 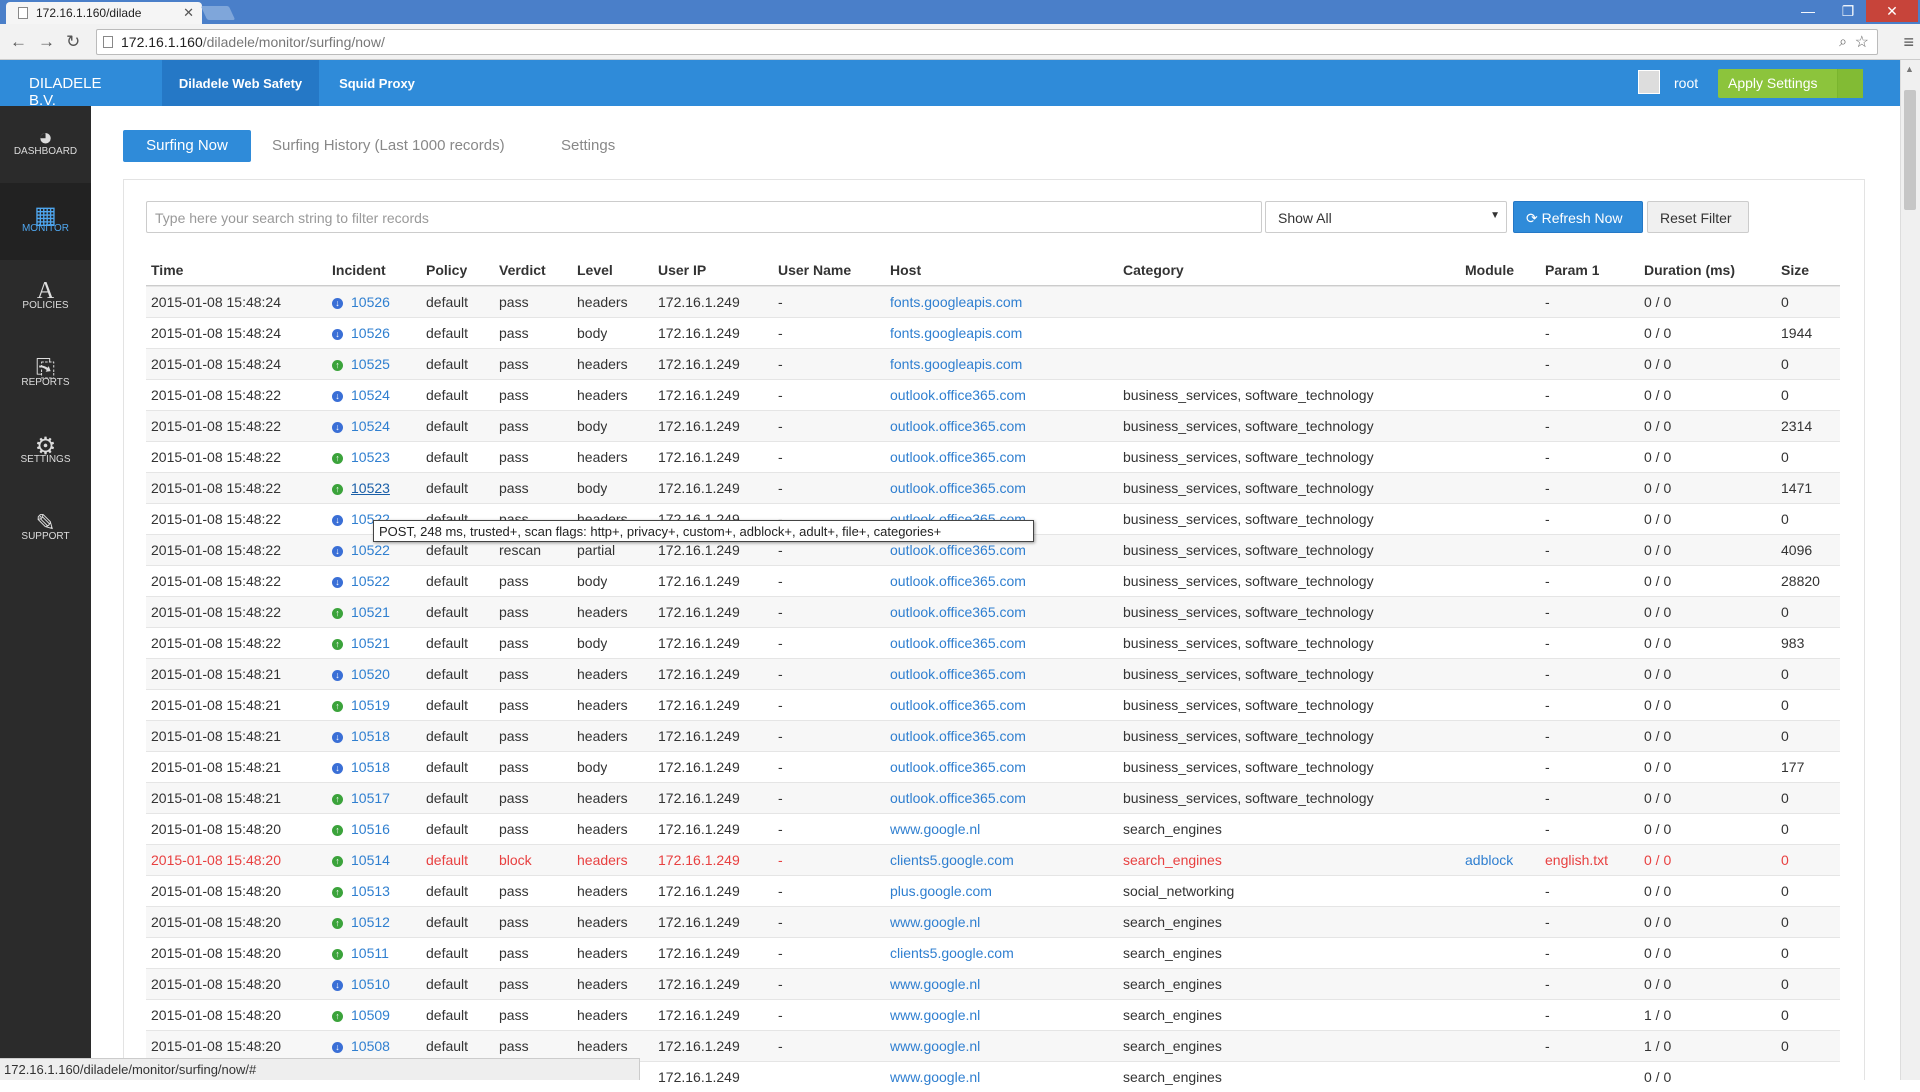 I want to click on tab-settings: Settings, so click(x=588, y=146).